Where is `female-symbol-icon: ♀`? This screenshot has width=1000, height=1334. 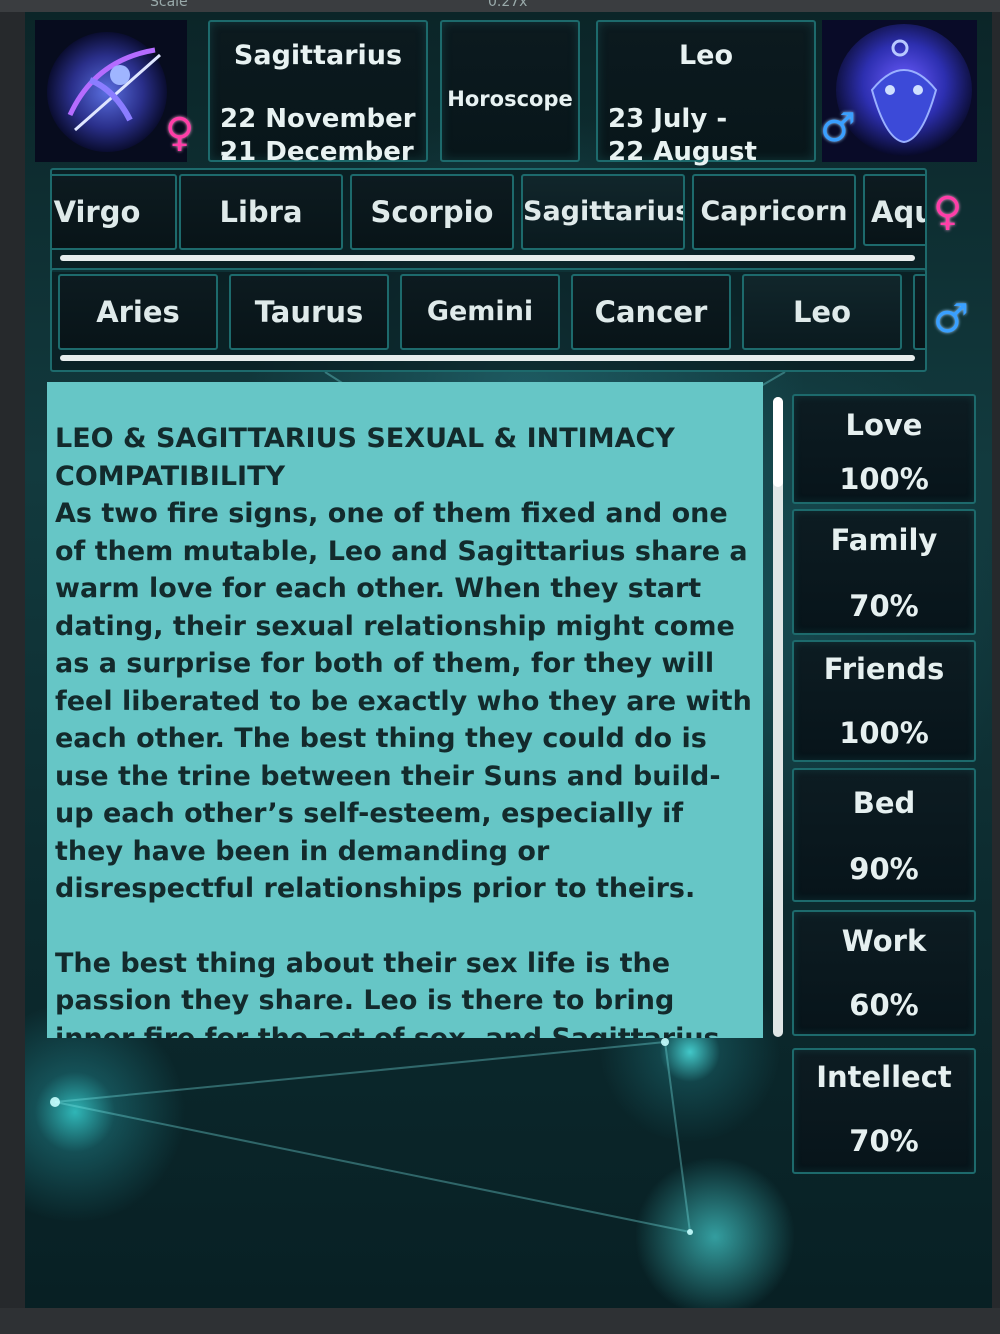 female-symbol-icon: ♀ is located at coordinates (180, 133).